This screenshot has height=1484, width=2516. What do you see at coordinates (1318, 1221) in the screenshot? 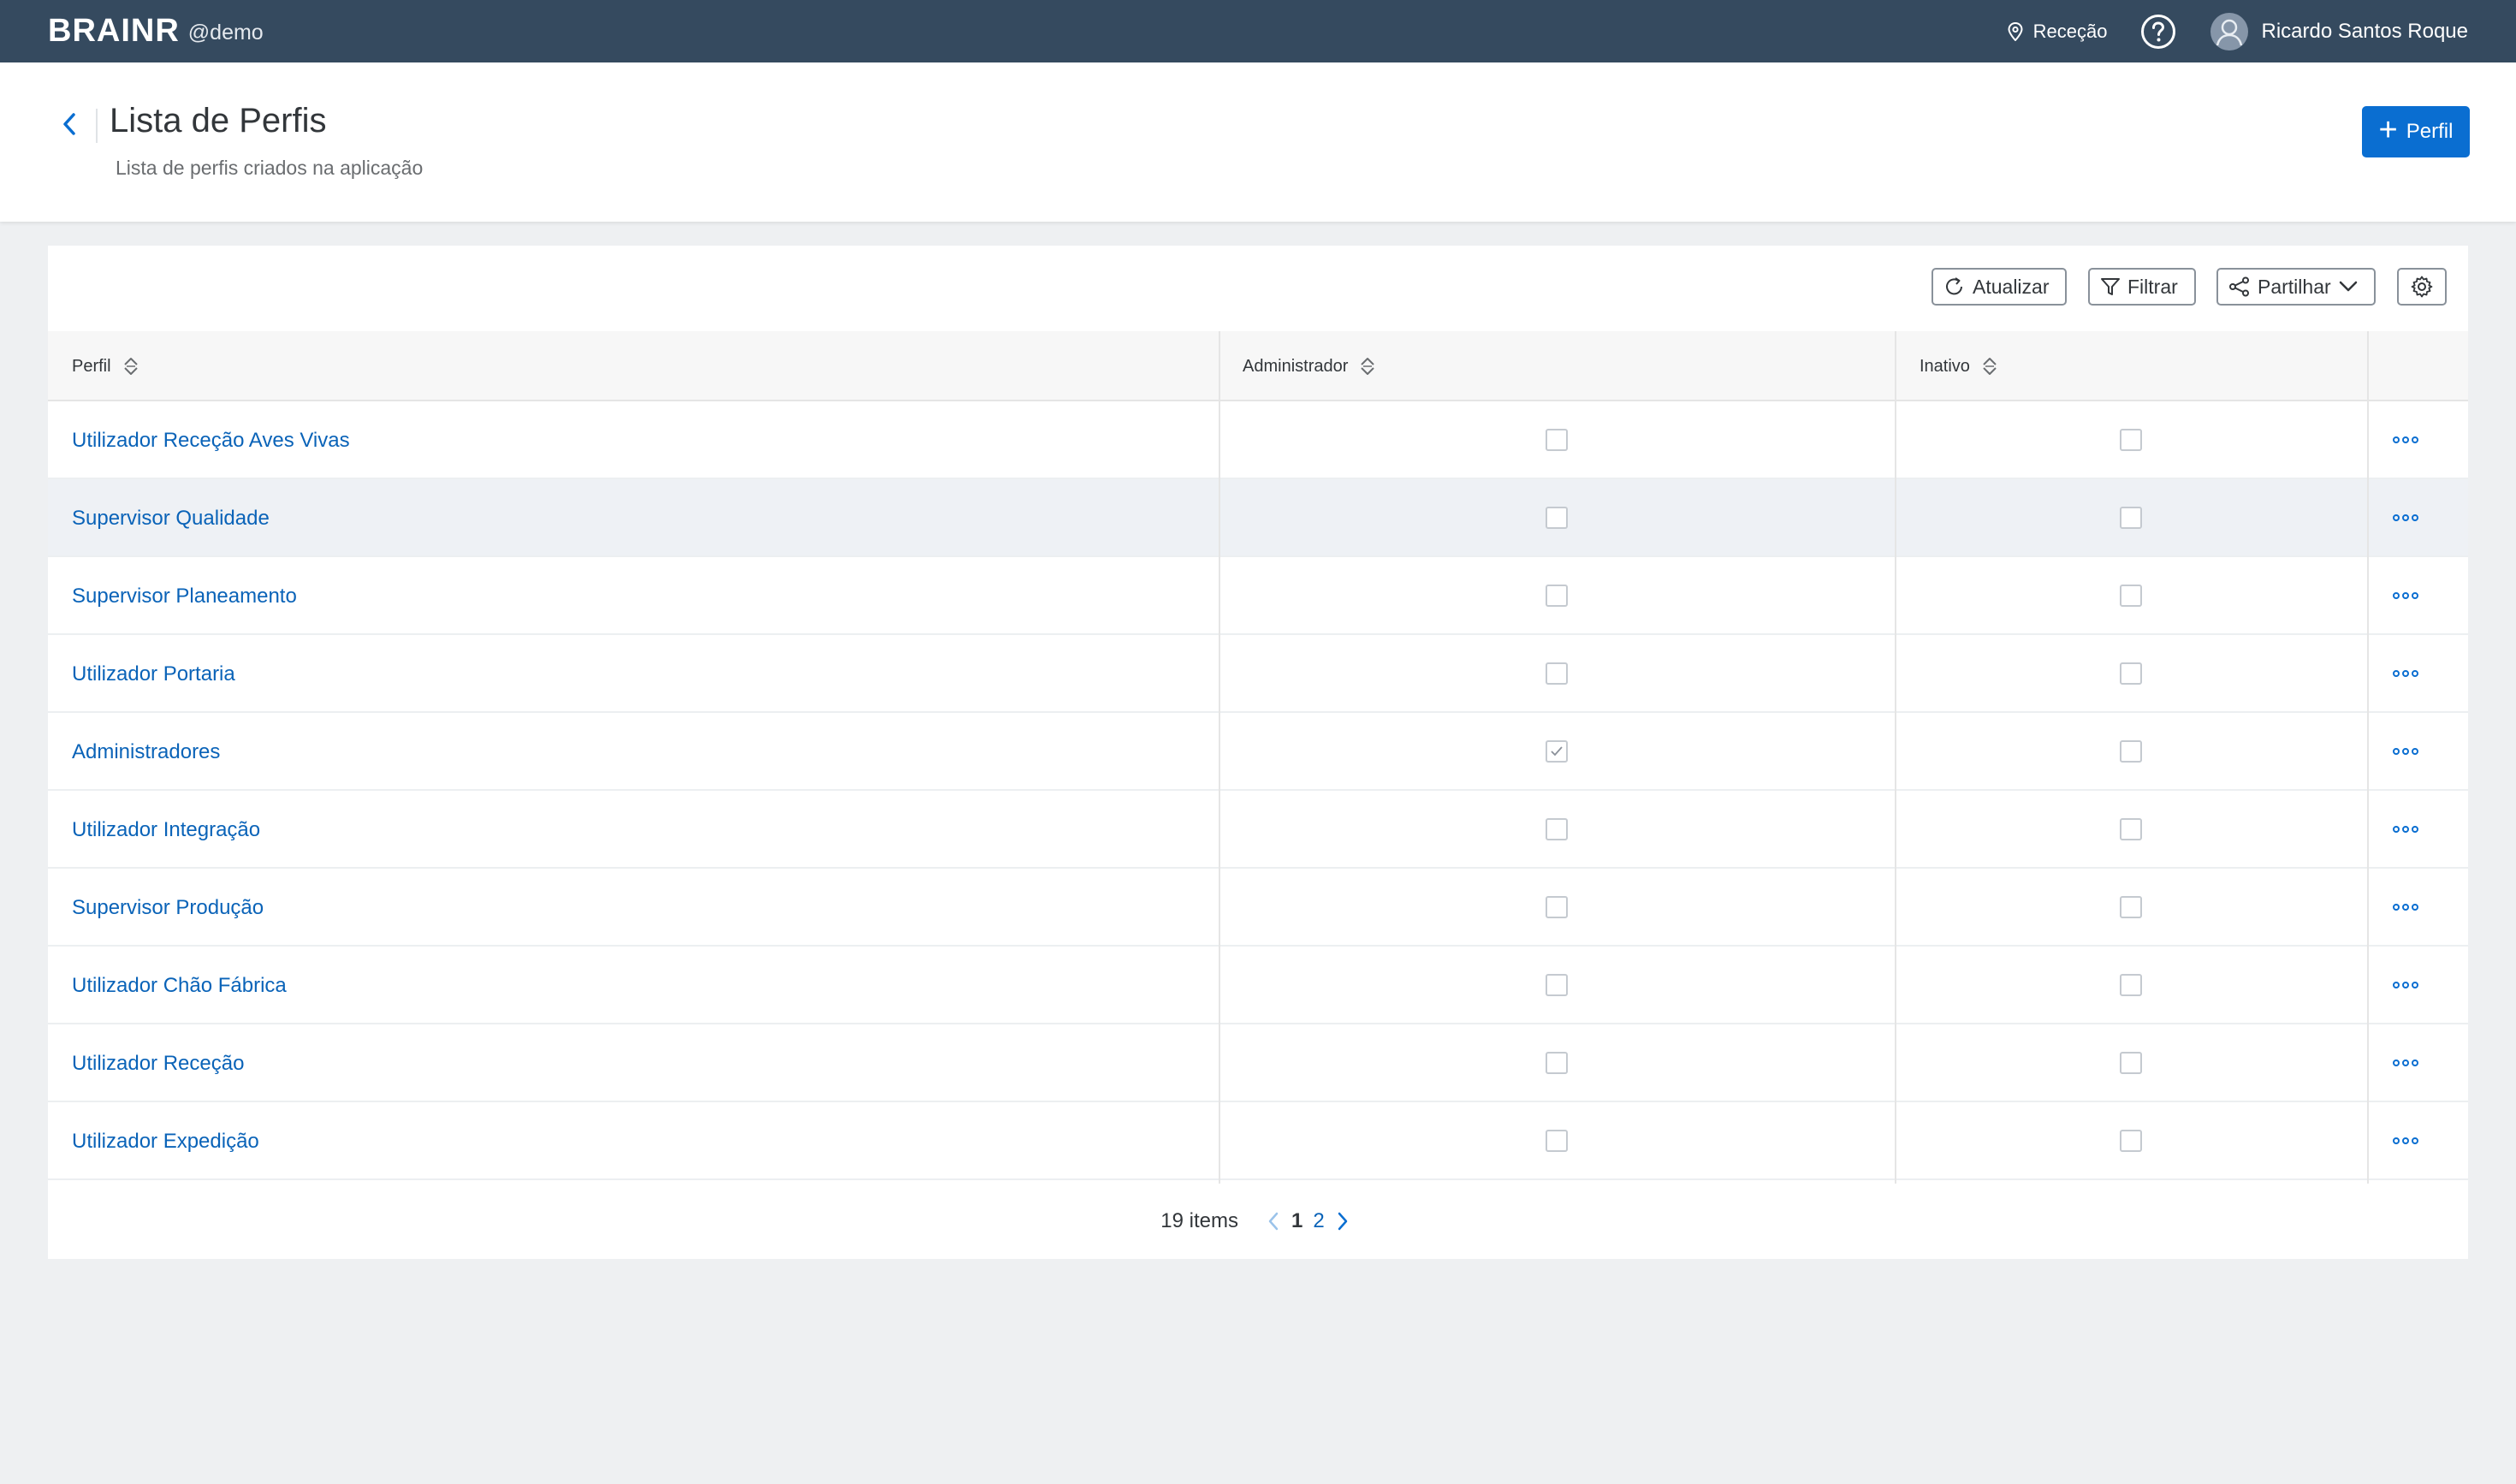
I see `page-2-button: 2` at bounding box center [1318, 1221].